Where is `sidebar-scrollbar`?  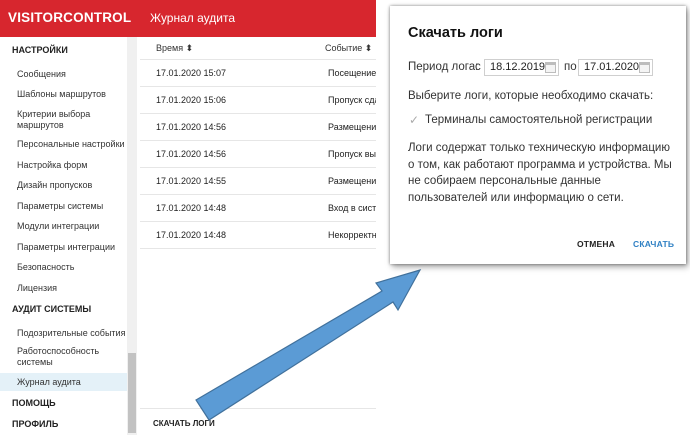
sidebar-scrollbar is located at coordinates (132, 236).